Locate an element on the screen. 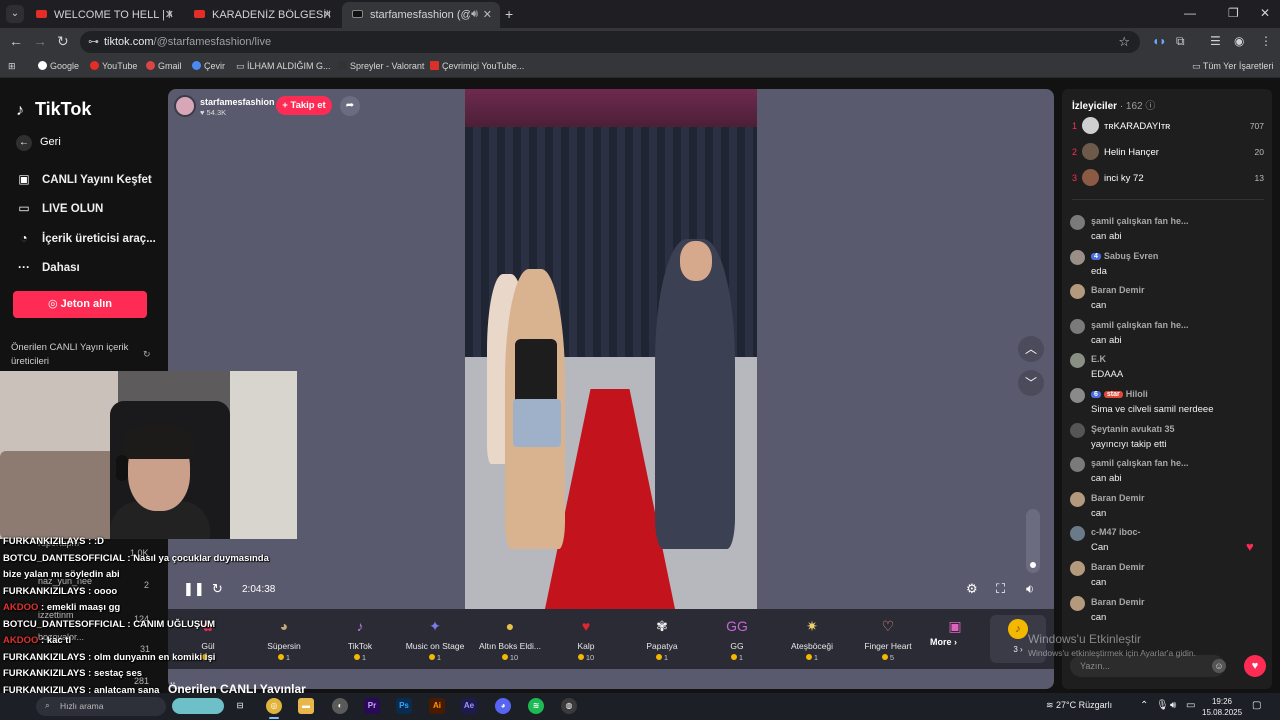 This screenshot has height=720, width=1280. minimize-icon: — is located at coordinates (1190, 13).